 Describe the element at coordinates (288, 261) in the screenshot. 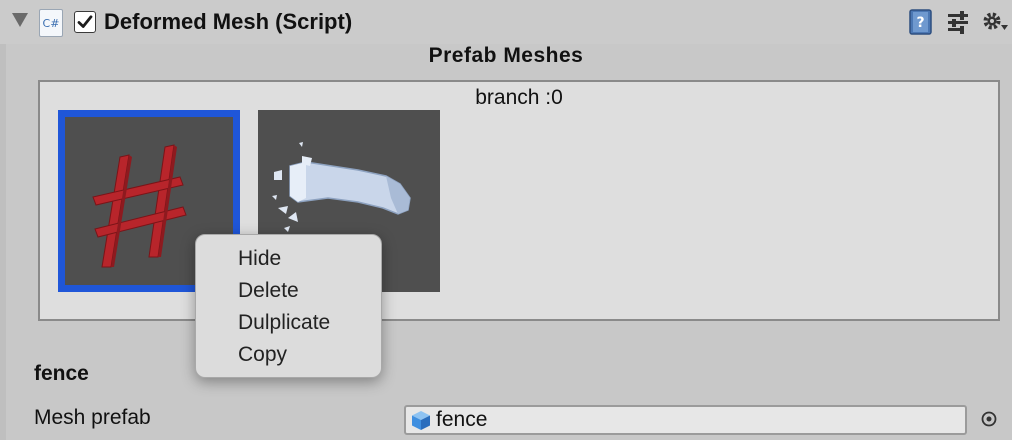

I see `menu-item-hide: Hide` at that location.